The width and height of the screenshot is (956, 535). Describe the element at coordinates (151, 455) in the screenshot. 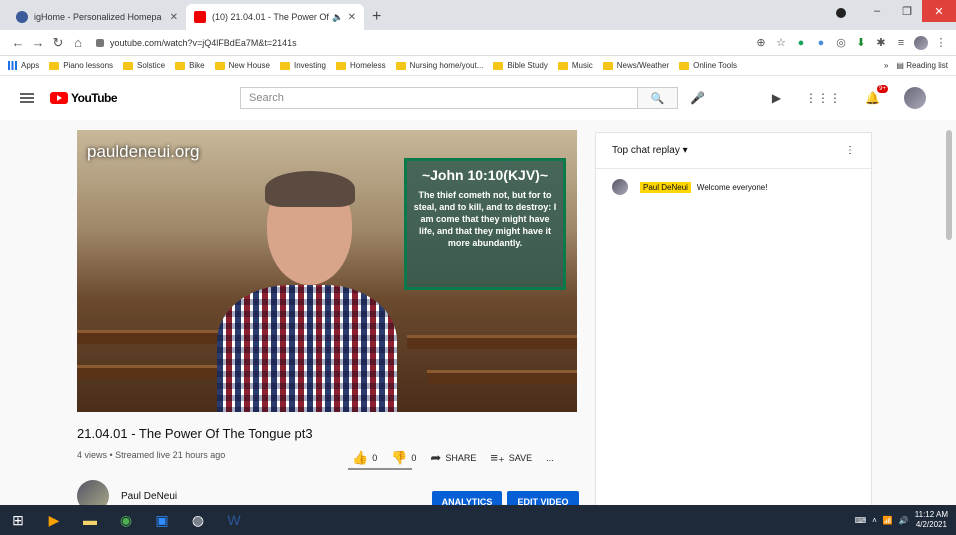

I see `video-meta: 4 views • Streamed live 21 hours ago` at that location.